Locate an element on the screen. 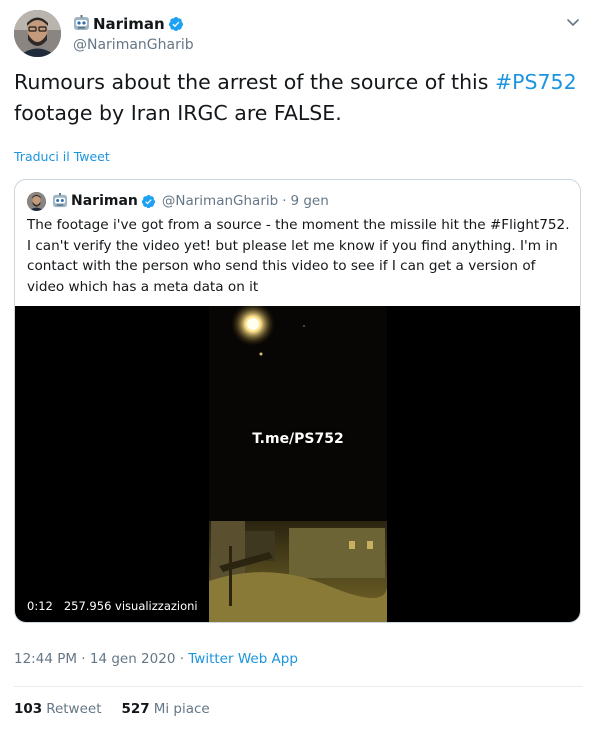 The image size is (597, 733). quoted-display-name: Nariman is located at coordinates (104, 201).